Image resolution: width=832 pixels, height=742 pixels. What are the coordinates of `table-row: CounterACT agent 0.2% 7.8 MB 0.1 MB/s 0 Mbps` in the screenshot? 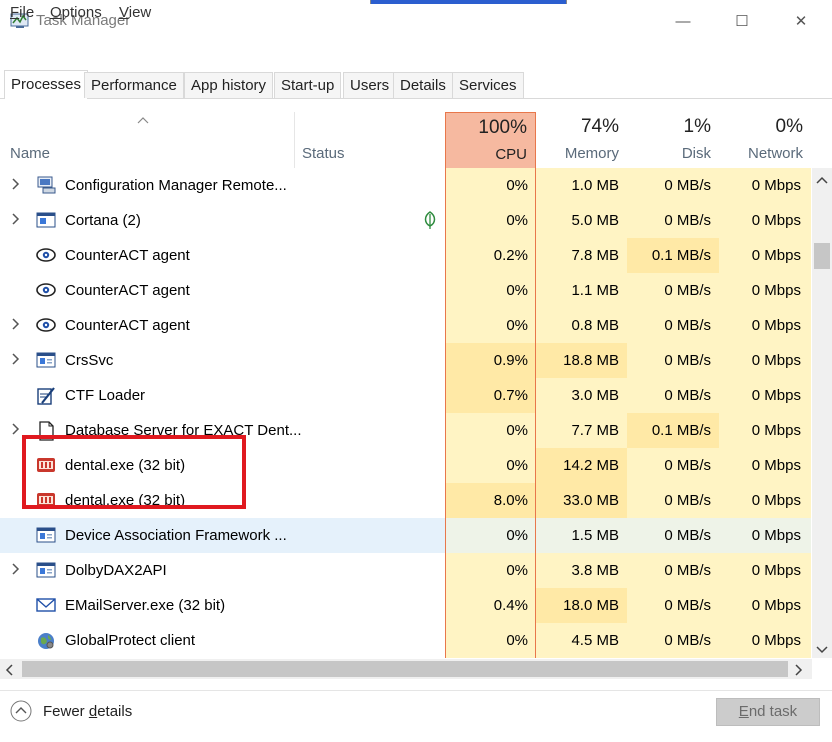 It's located at (406, 255).